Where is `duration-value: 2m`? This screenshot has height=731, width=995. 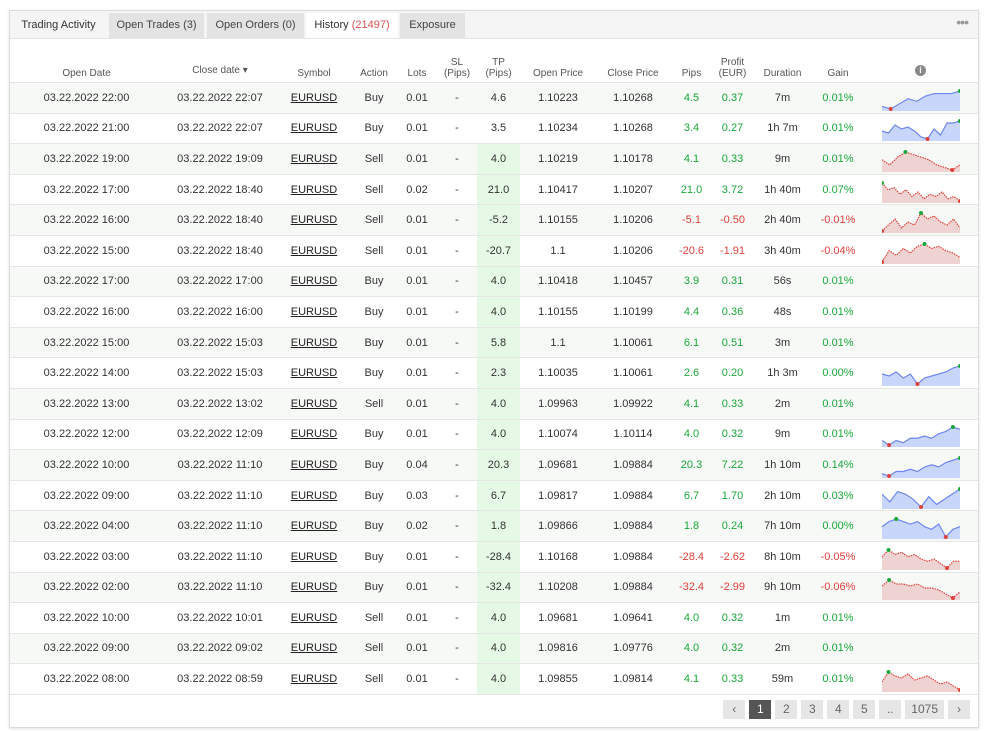
duration-value: 2m is located at coordinates (782, 648).